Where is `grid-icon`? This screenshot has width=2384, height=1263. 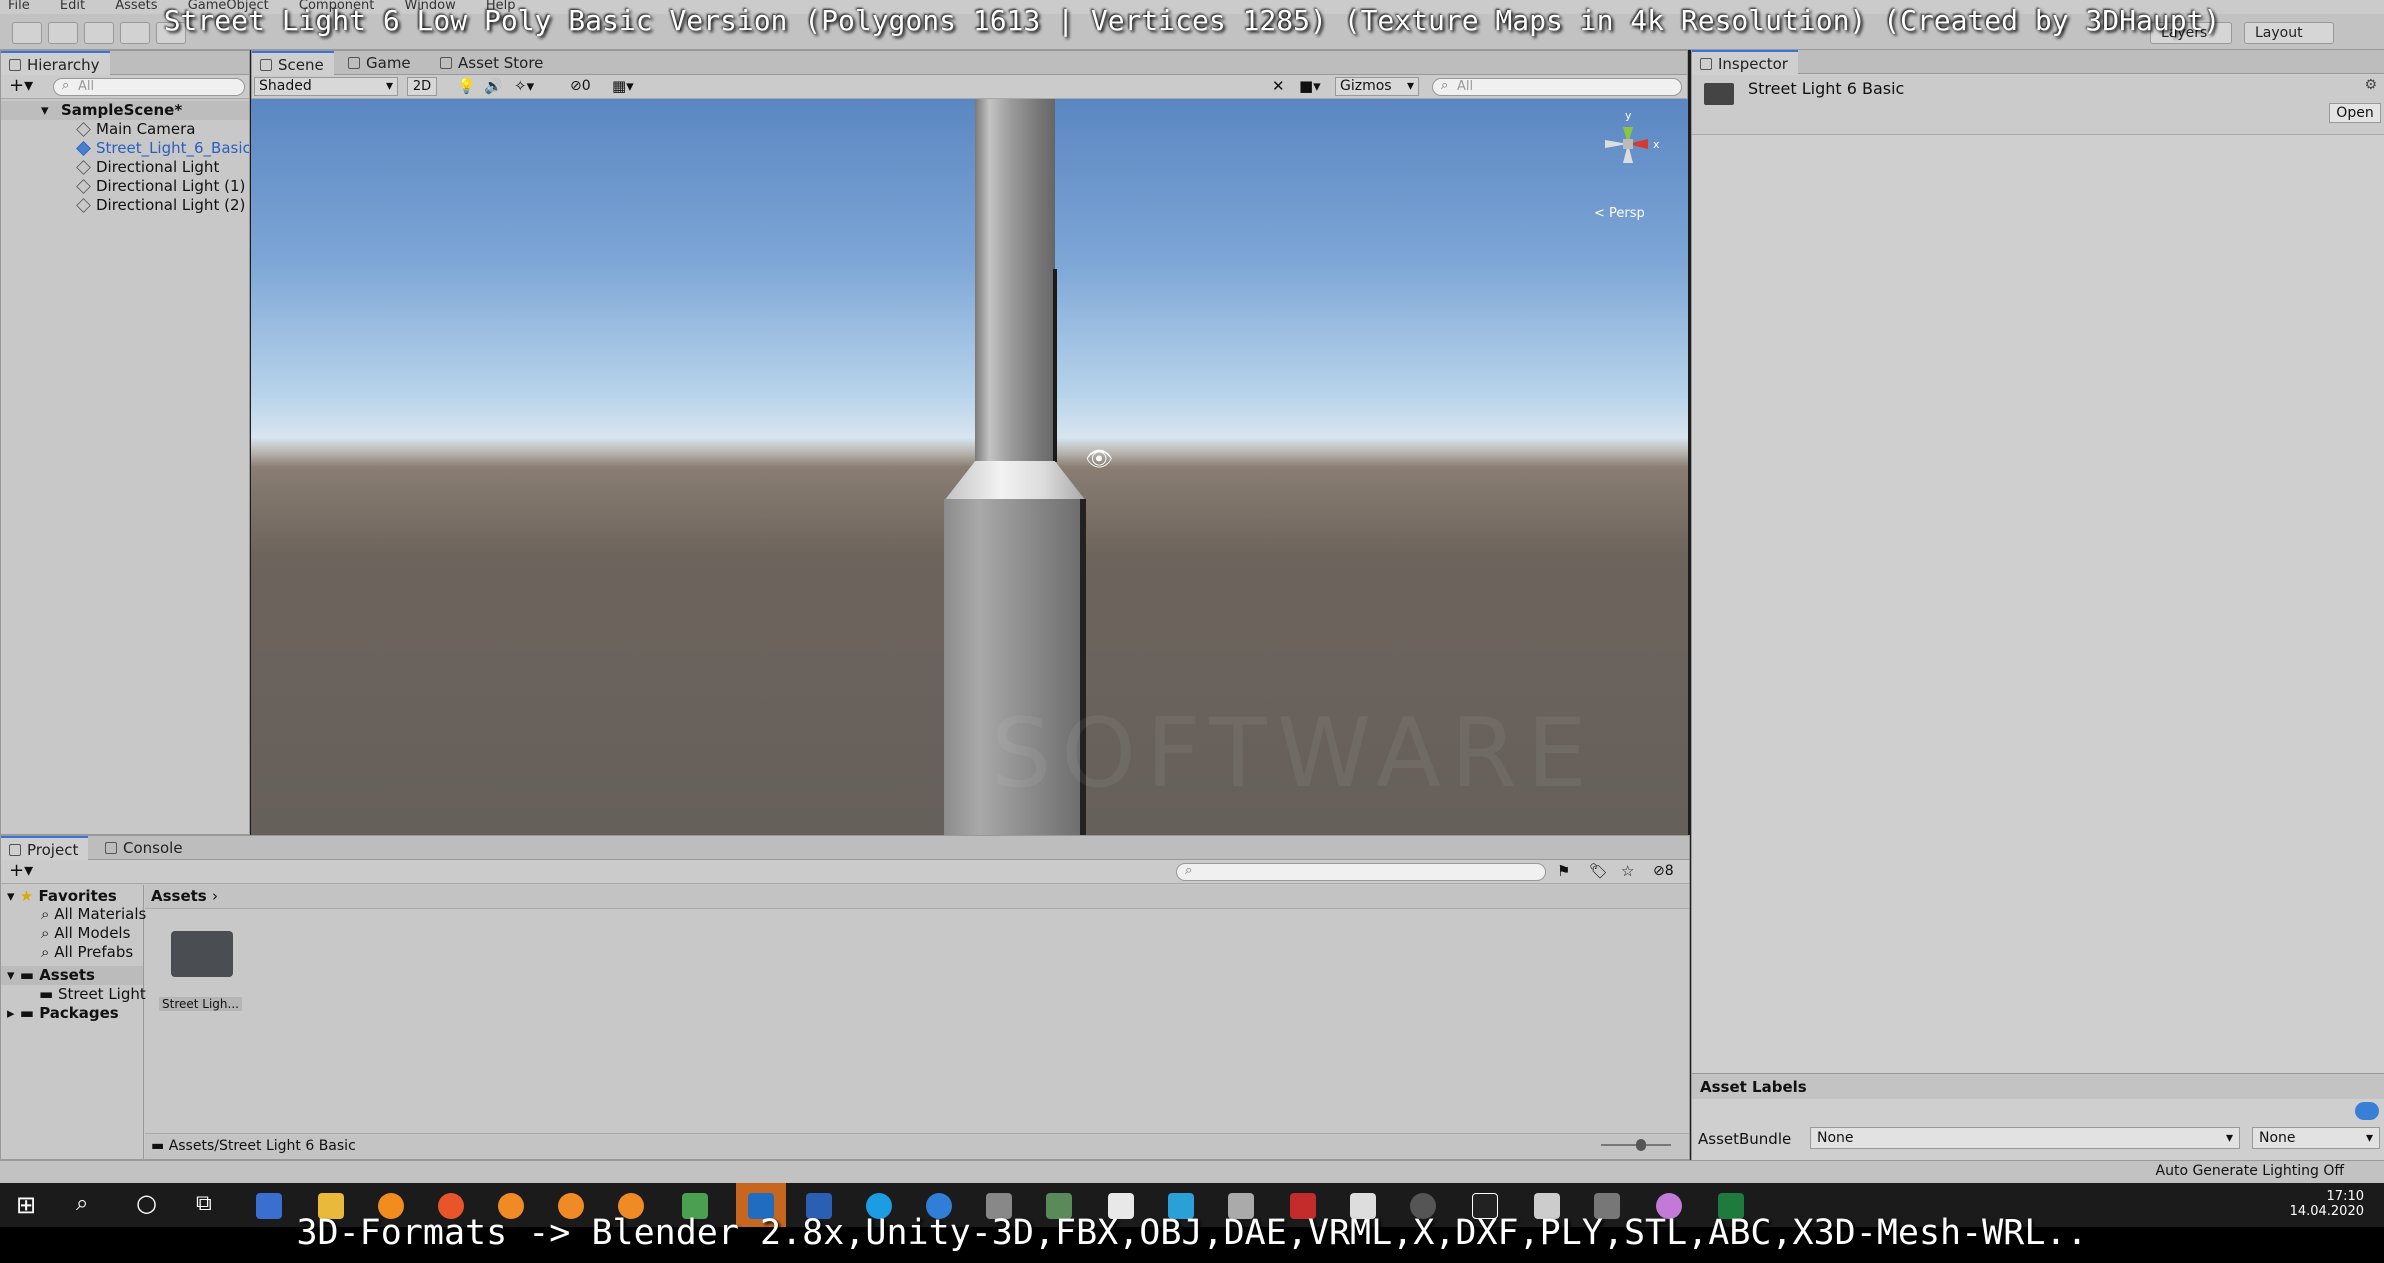 grid-icon is located at coordinates (266, 65).